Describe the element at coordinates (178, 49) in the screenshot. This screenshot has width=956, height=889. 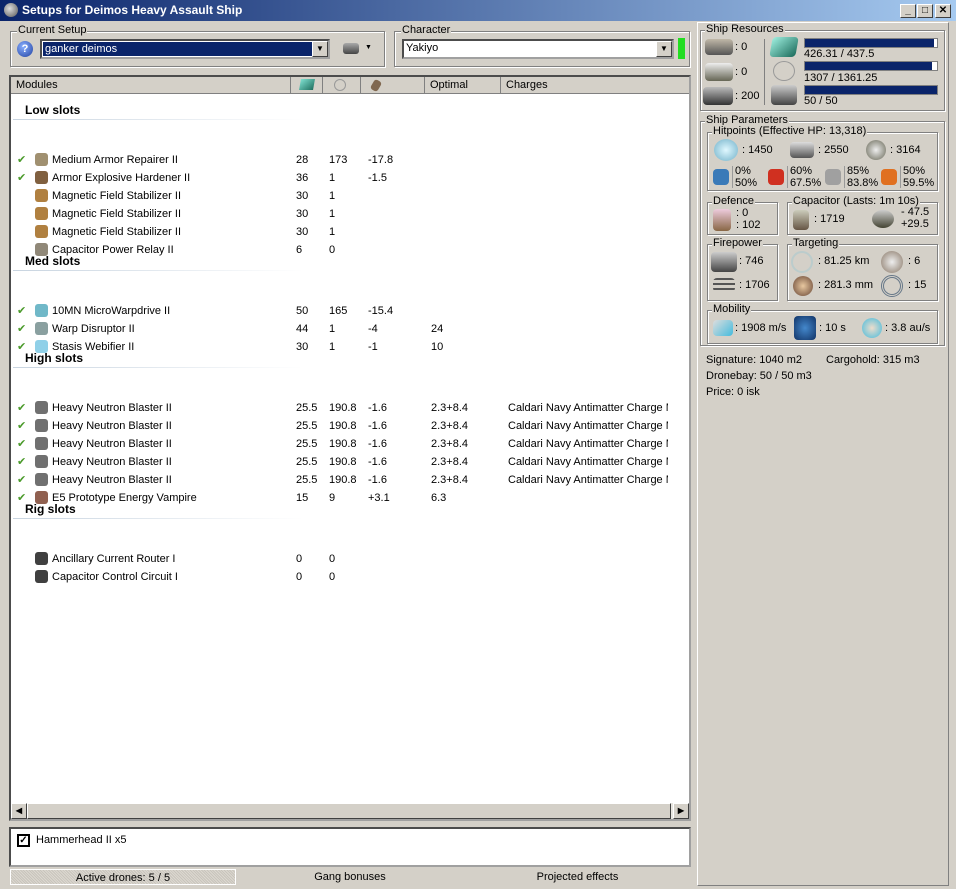
I see `setup-value: ganker deimos` at that location.